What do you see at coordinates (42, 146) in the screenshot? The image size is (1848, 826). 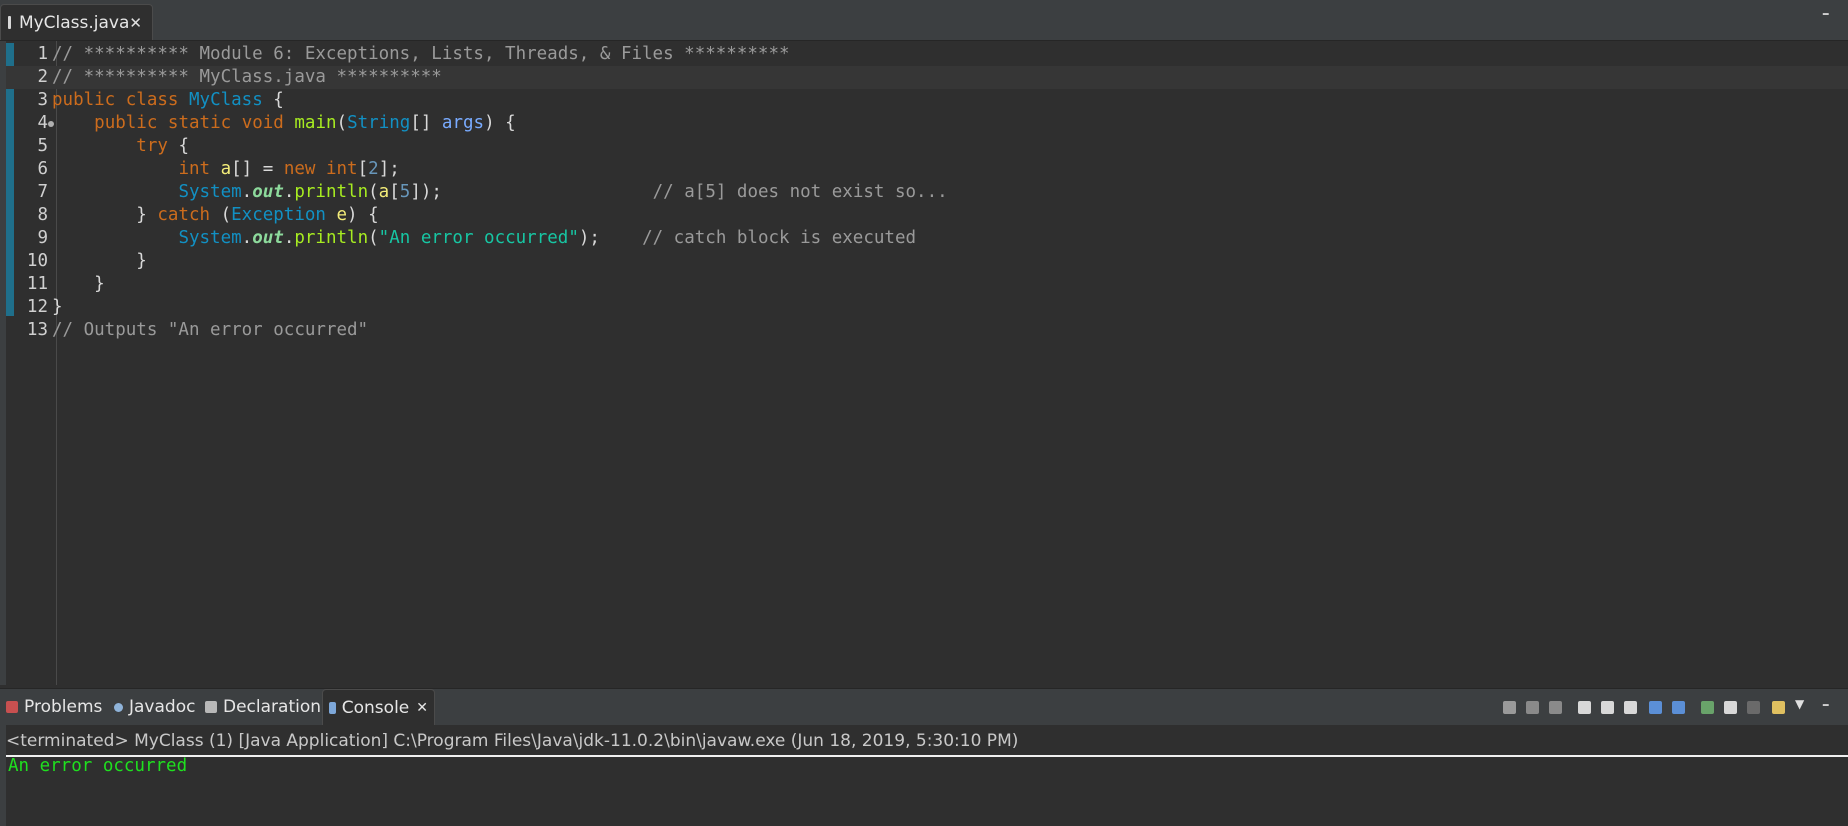 I see `line-number: 5` at bounding box center [42, 146].